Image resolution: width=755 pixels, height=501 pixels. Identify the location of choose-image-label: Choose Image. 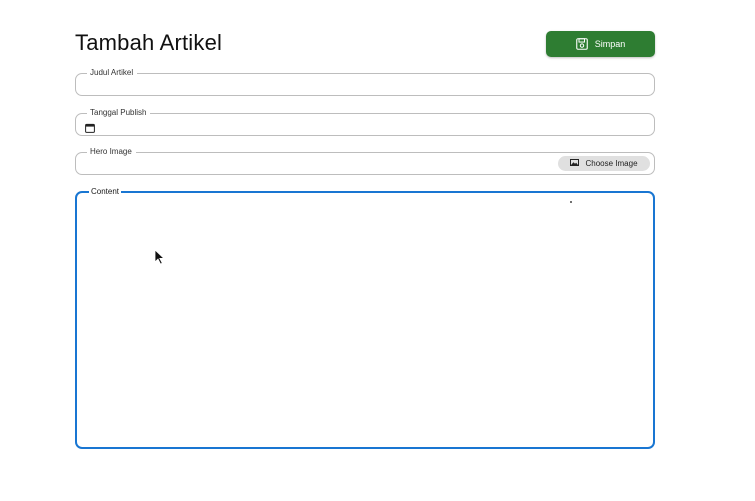
(611, 163).